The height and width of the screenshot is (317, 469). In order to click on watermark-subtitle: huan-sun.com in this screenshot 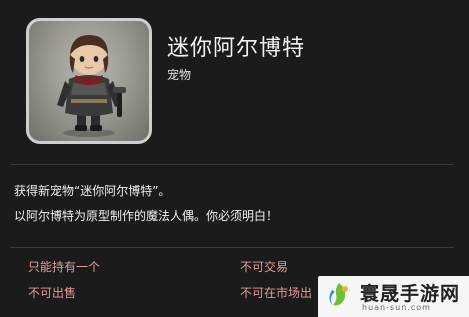, I will do `click(396, 307)`.